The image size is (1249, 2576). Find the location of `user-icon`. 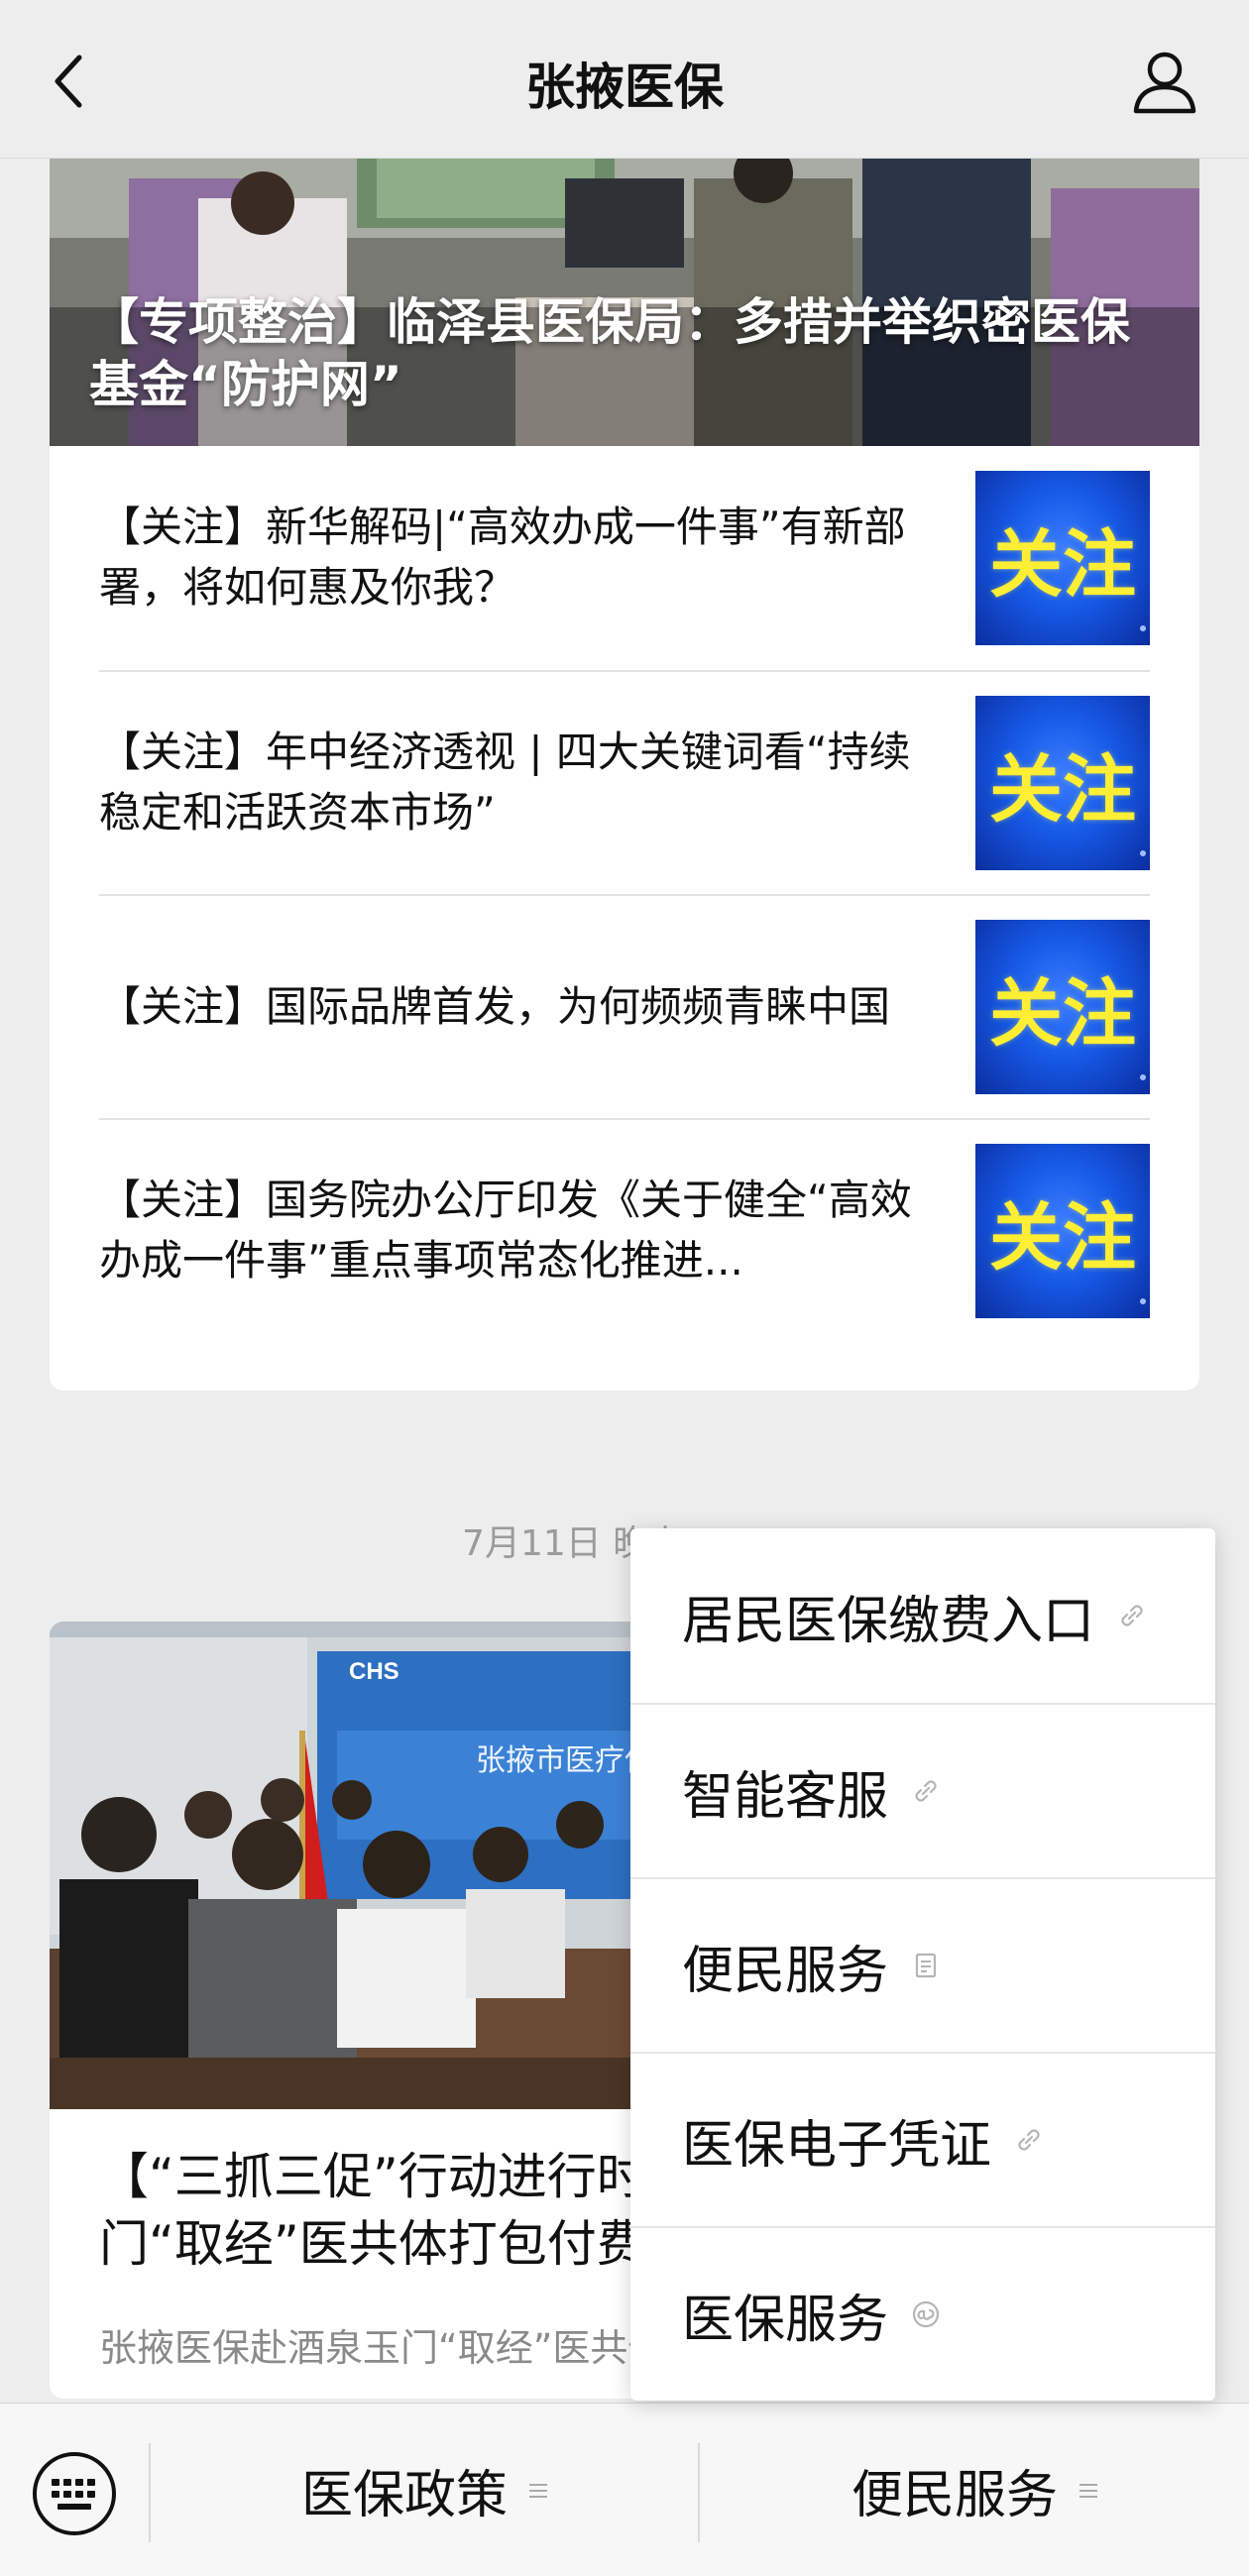

user-icon is located at coordinates (1164, 83).